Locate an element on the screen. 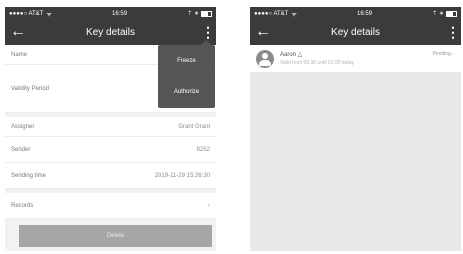  record-name: Aaron △ is located at coordinates (291, 54).